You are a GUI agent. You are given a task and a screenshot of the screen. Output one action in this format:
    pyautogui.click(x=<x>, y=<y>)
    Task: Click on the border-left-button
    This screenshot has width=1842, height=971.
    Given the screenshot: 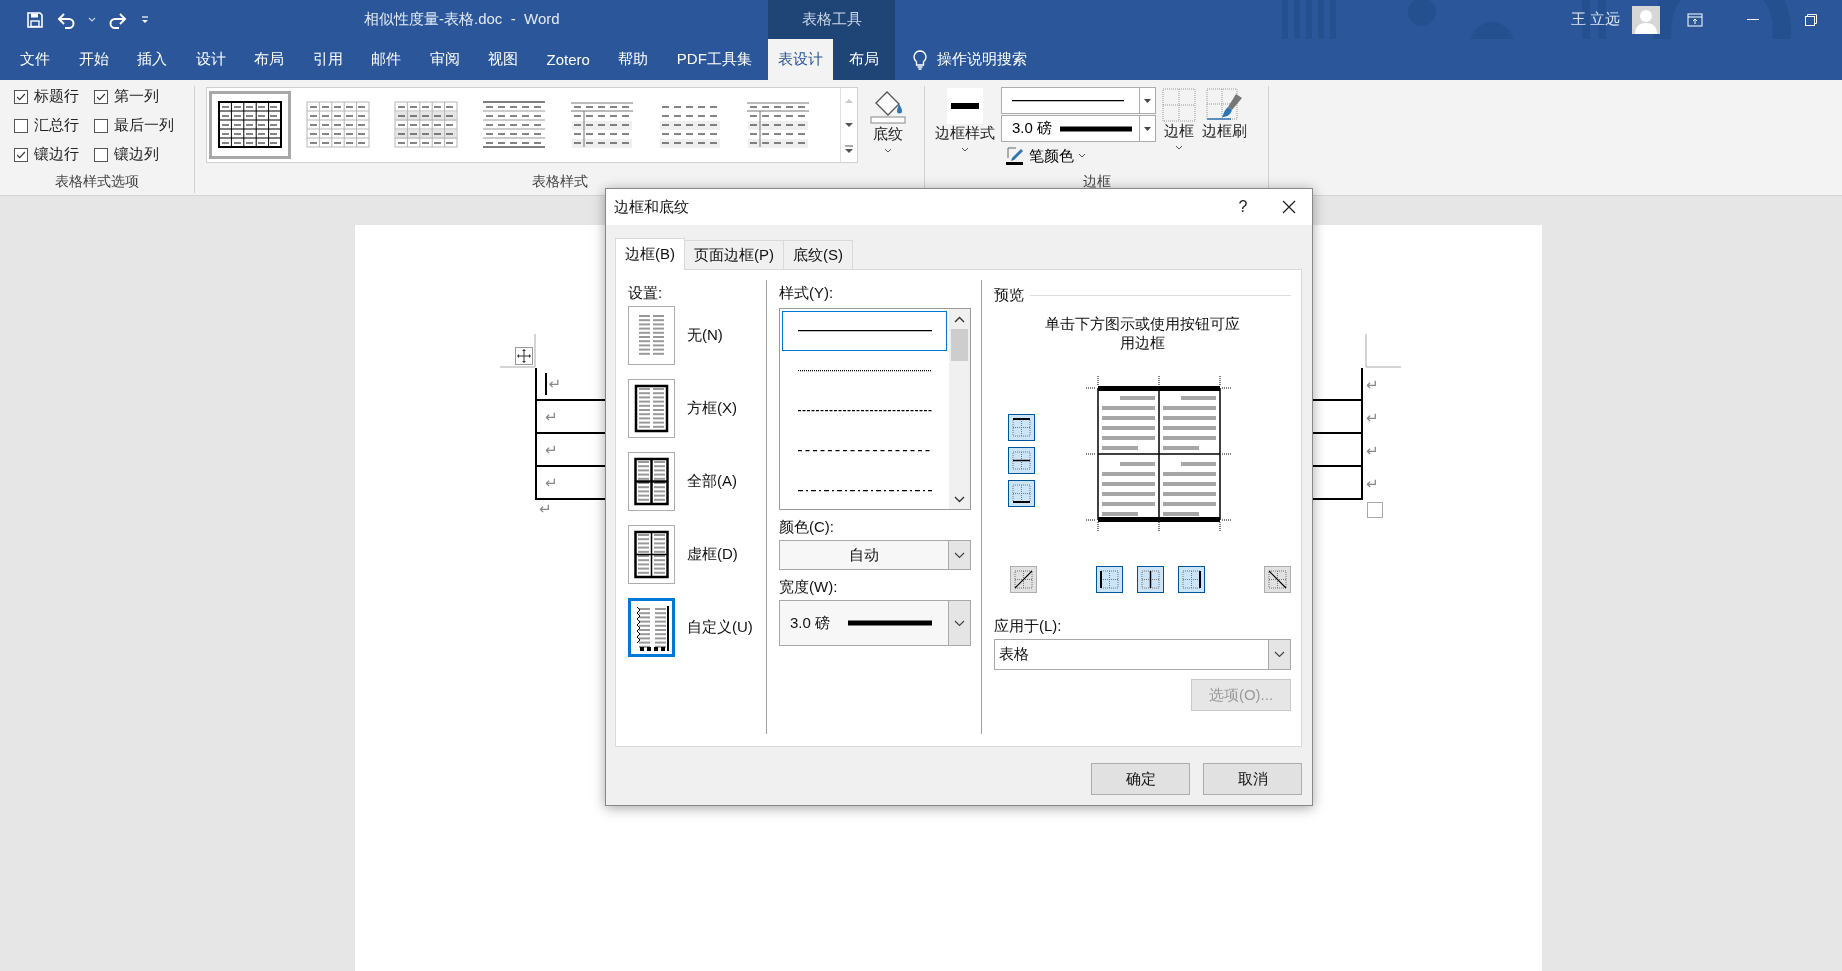 What is the action you would take?
    pyautogui.click(x=1109, y=579)
    